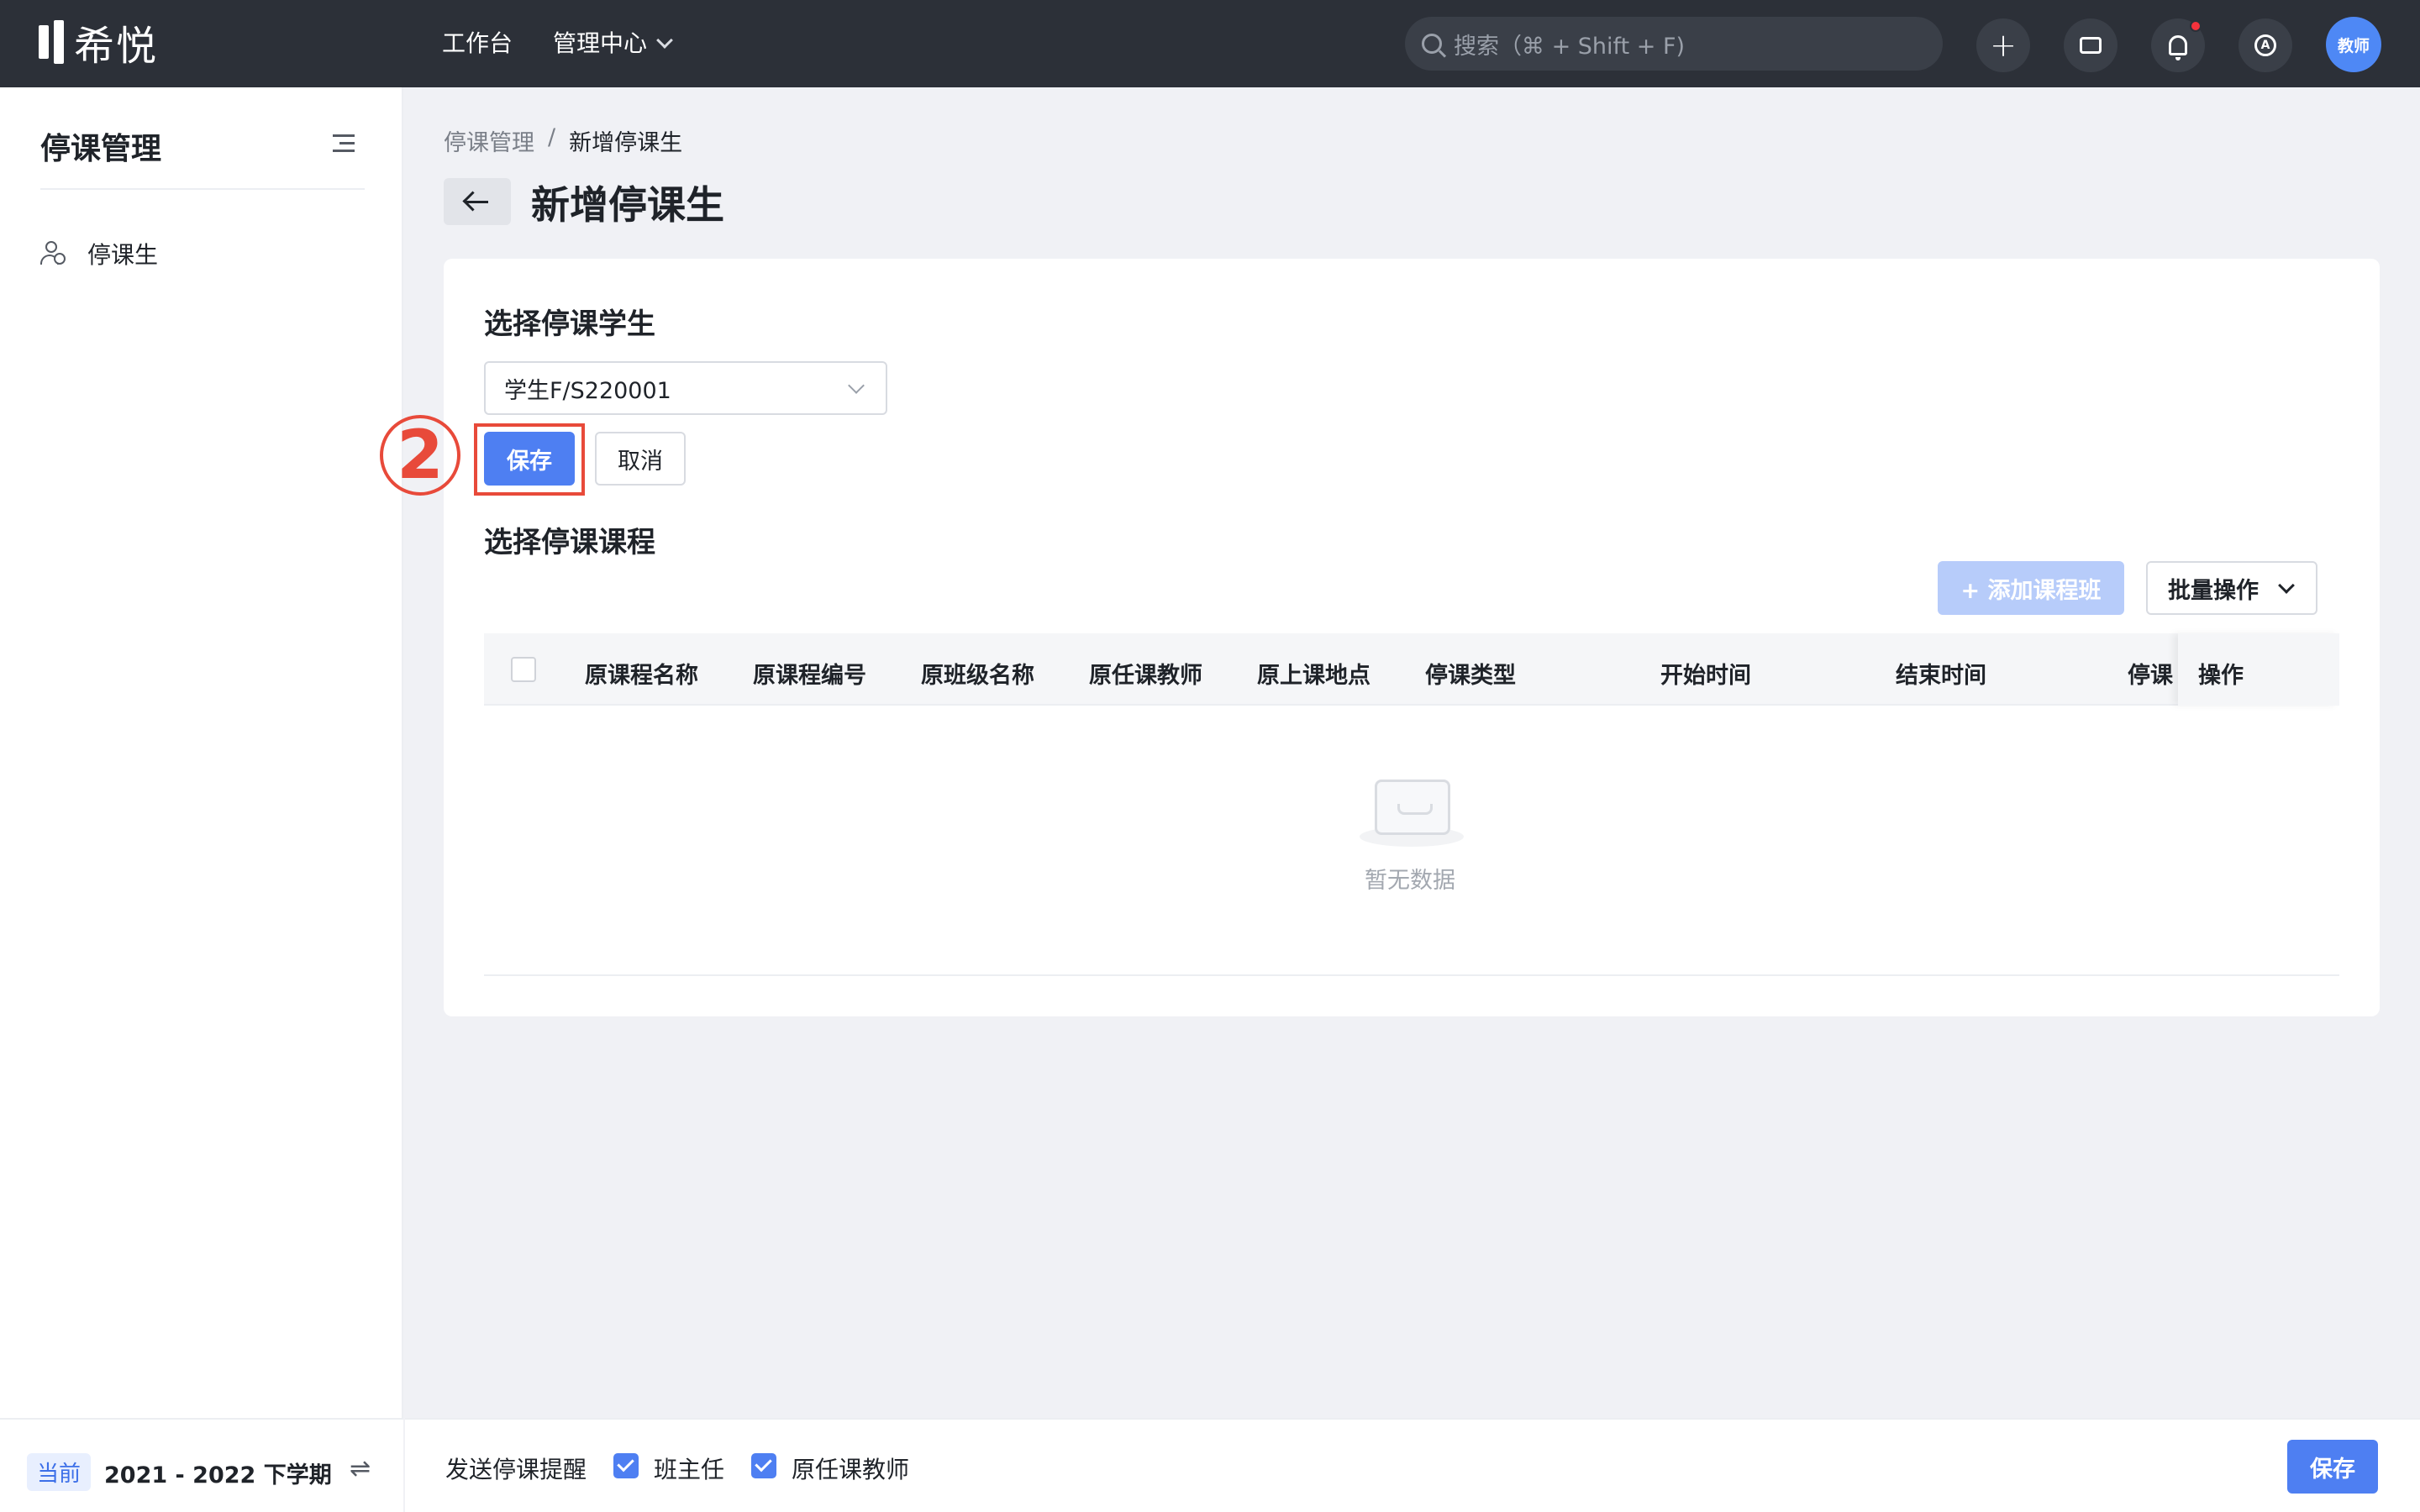  Describe the element at coordinates (1706, 673) in the screenshot. I see `column-header: 开始时间` at that location.